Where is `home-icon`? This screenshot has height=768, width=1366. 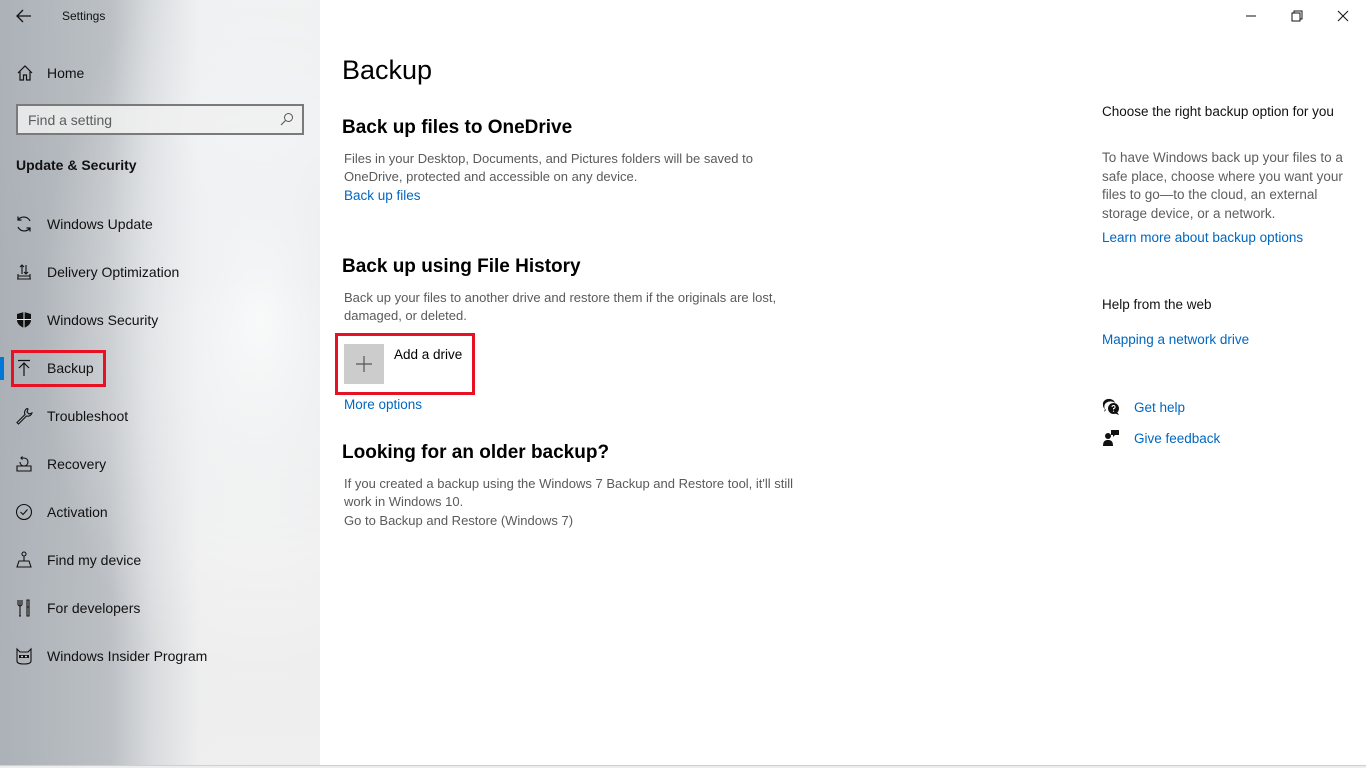 home-icon is located at coordinates (25, 73).